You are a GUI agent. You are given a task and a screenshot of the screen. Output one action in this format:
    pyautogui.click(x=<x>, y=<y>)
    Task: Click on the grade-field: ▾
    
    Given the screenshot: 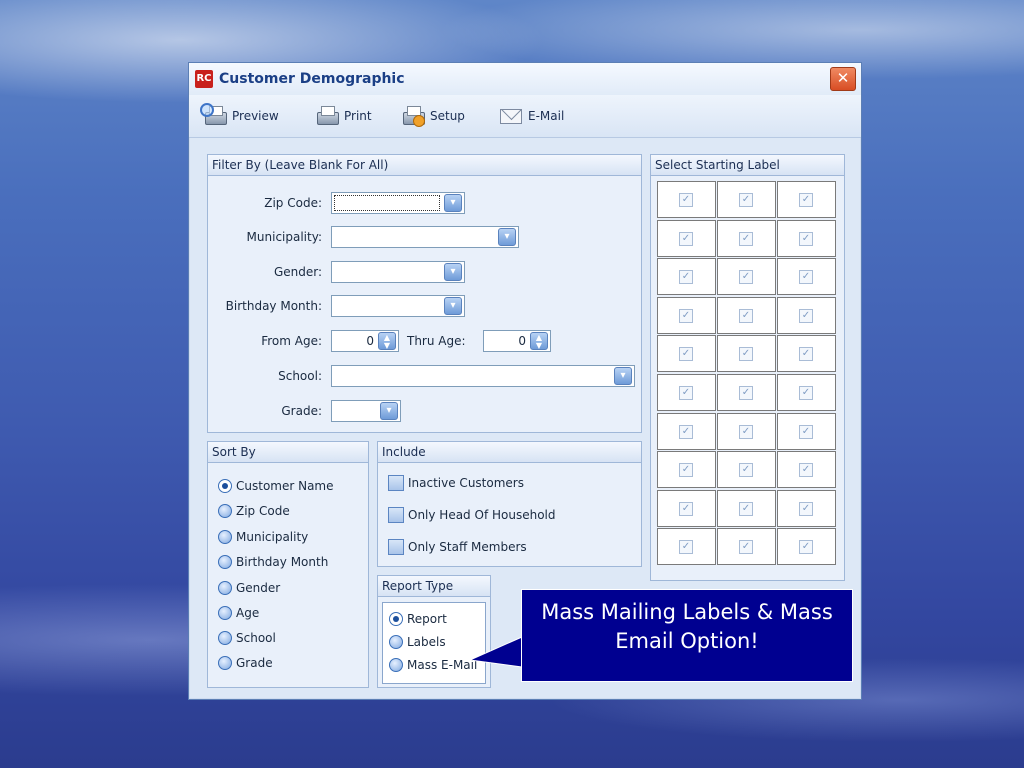 What is the action you would take?
    pyautogui.click(x=366, y=411)
    